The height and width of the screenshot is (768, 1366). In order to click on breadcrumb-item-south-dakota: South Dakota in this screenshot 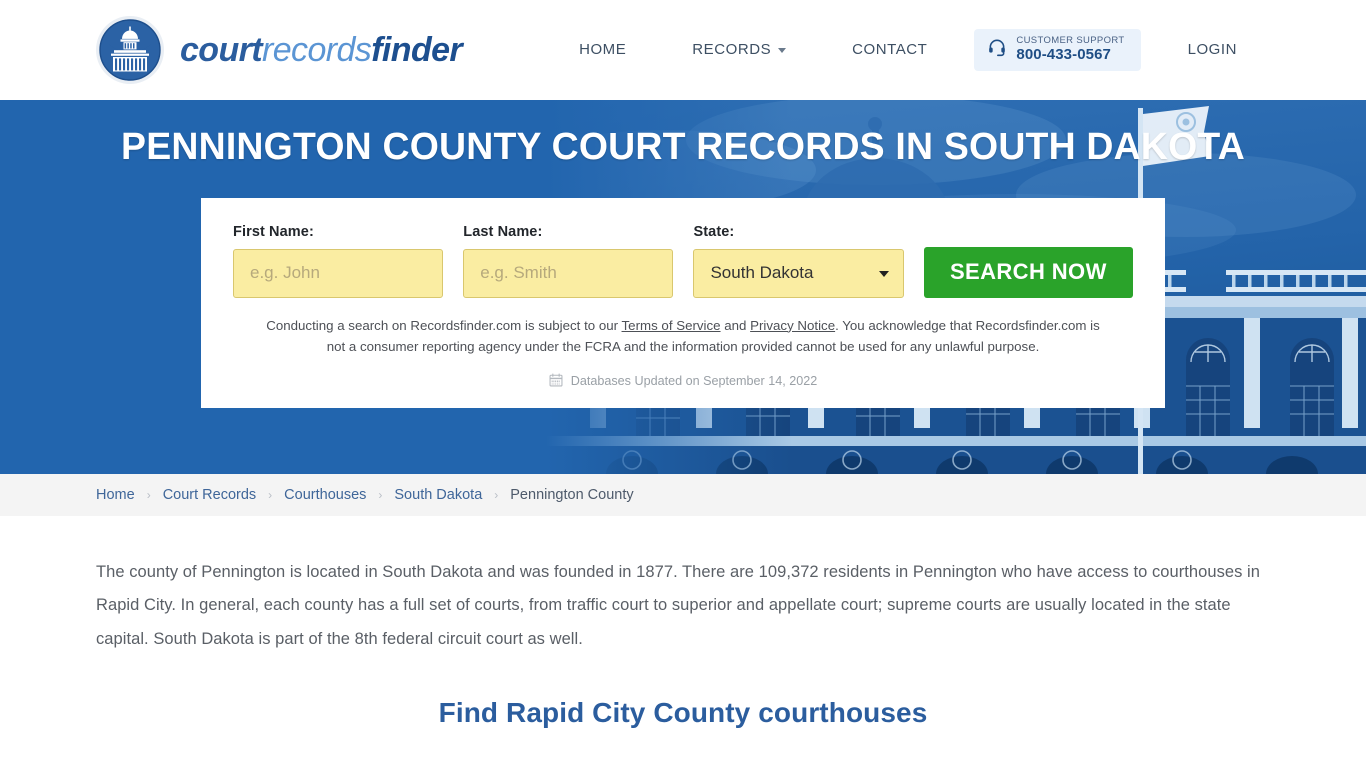, I will do `click(438, 495)`.